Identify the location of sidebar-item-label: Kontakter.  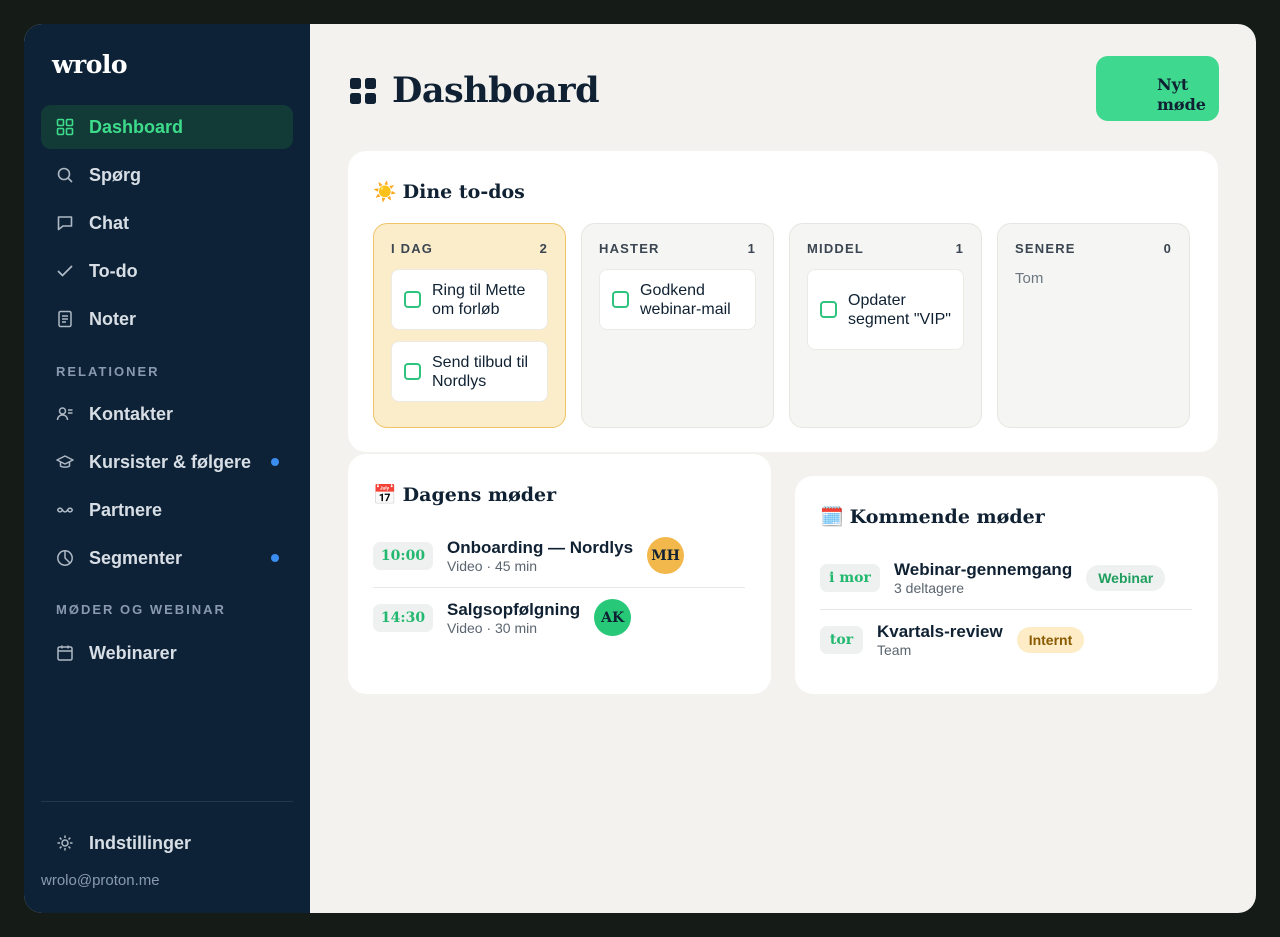
(131, 413).